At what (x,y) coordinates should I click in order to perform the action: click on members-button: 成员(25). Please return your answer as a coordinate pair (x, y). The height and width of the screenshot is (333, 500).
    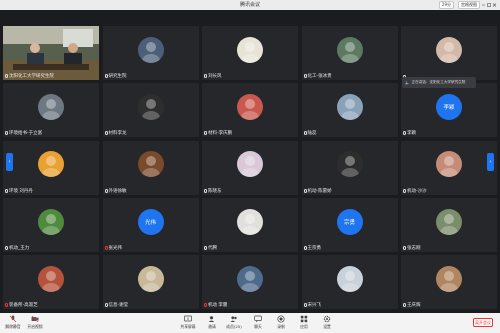
    Looking at the image, I should click on (234, 322).